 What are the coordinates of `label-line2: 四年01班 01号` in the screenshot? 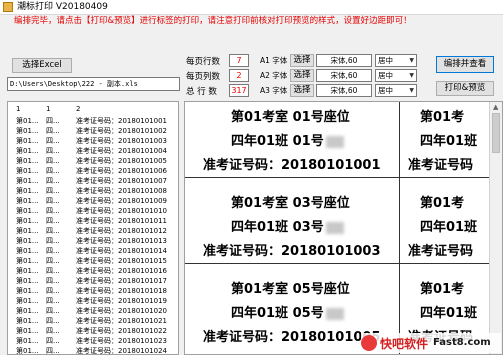 It's located at (287, 139).